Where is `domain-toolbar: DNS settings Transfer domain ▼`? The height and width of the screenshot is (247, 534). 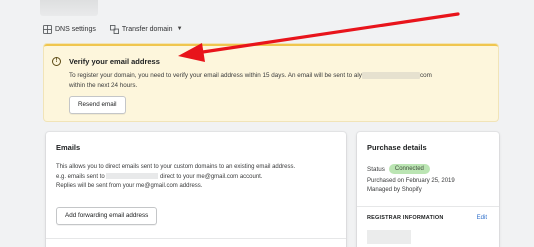
domain-toolbar: DNS settings Transfer domain ▼ is located at coordinates (113, 29).